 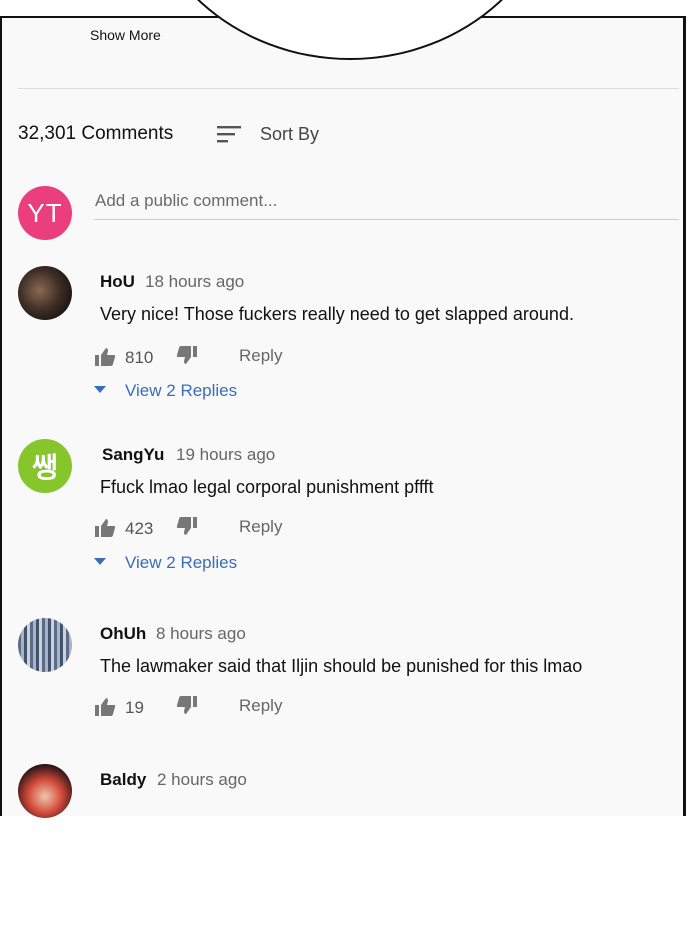 What do you see at coordinates (202, 780) in the screenshot?
I see `comment-time: 2 hours ago` at bounding box center [202, 780].